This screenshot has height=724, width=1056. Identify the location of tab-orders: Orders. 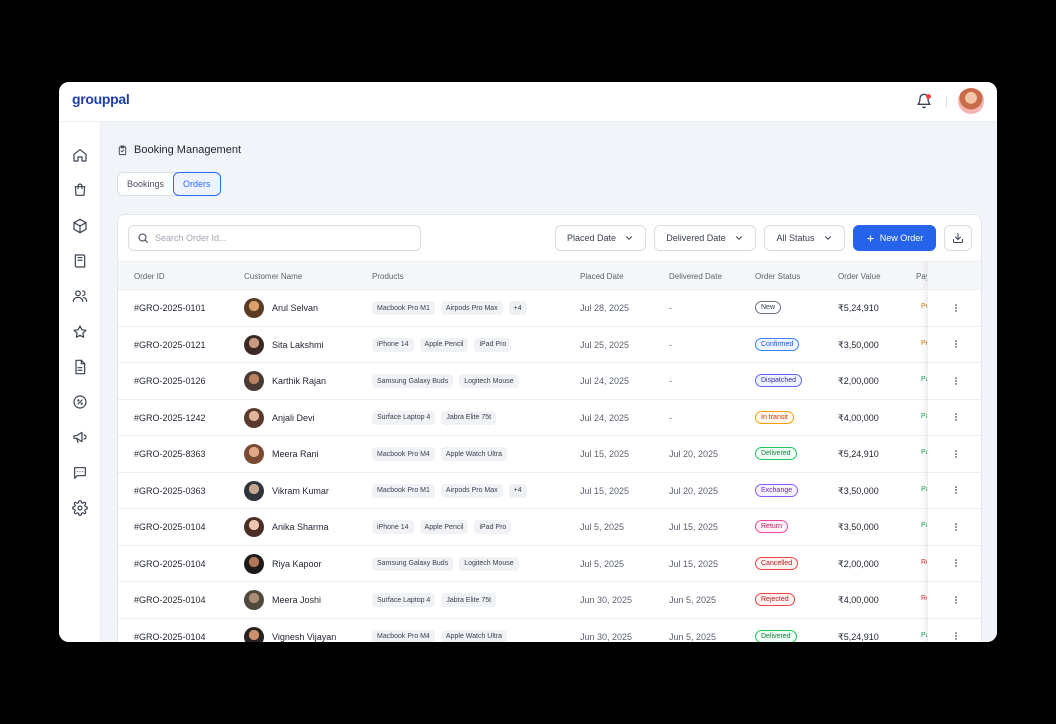
(197, 184).